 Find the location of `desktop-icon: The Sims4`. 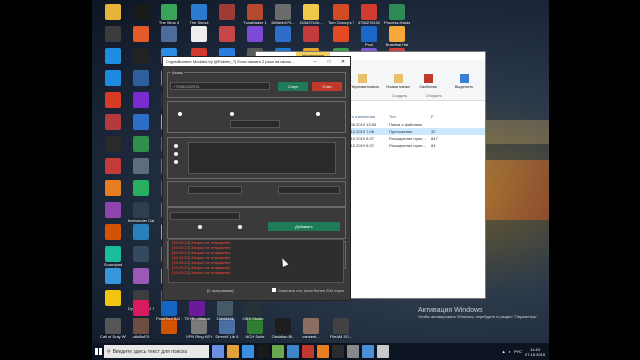

desktop-icon: The Sims4 is located at coordinates (199, 14).